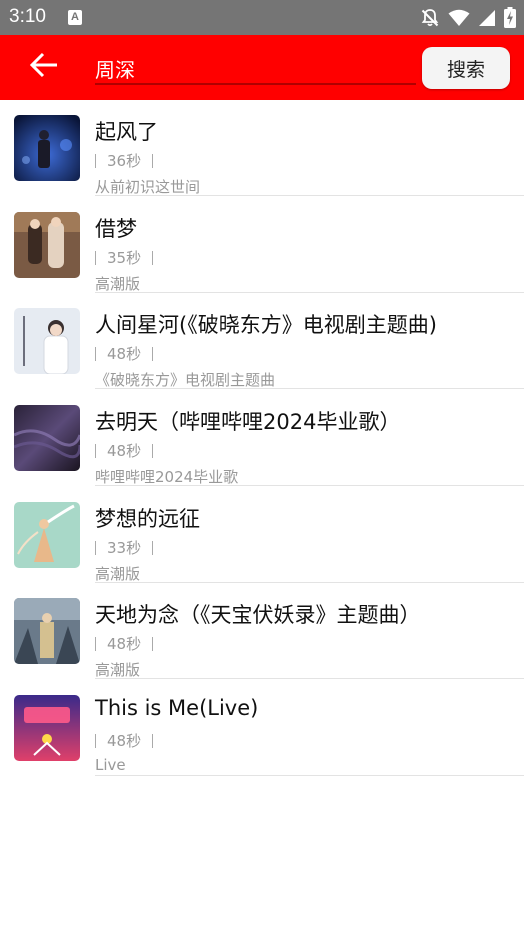  What do you see at coordinates (262, 728) in the screenshot?
I see `song-item: This is Me(Live) 48秒 Live` at bounding box center [262, 728].